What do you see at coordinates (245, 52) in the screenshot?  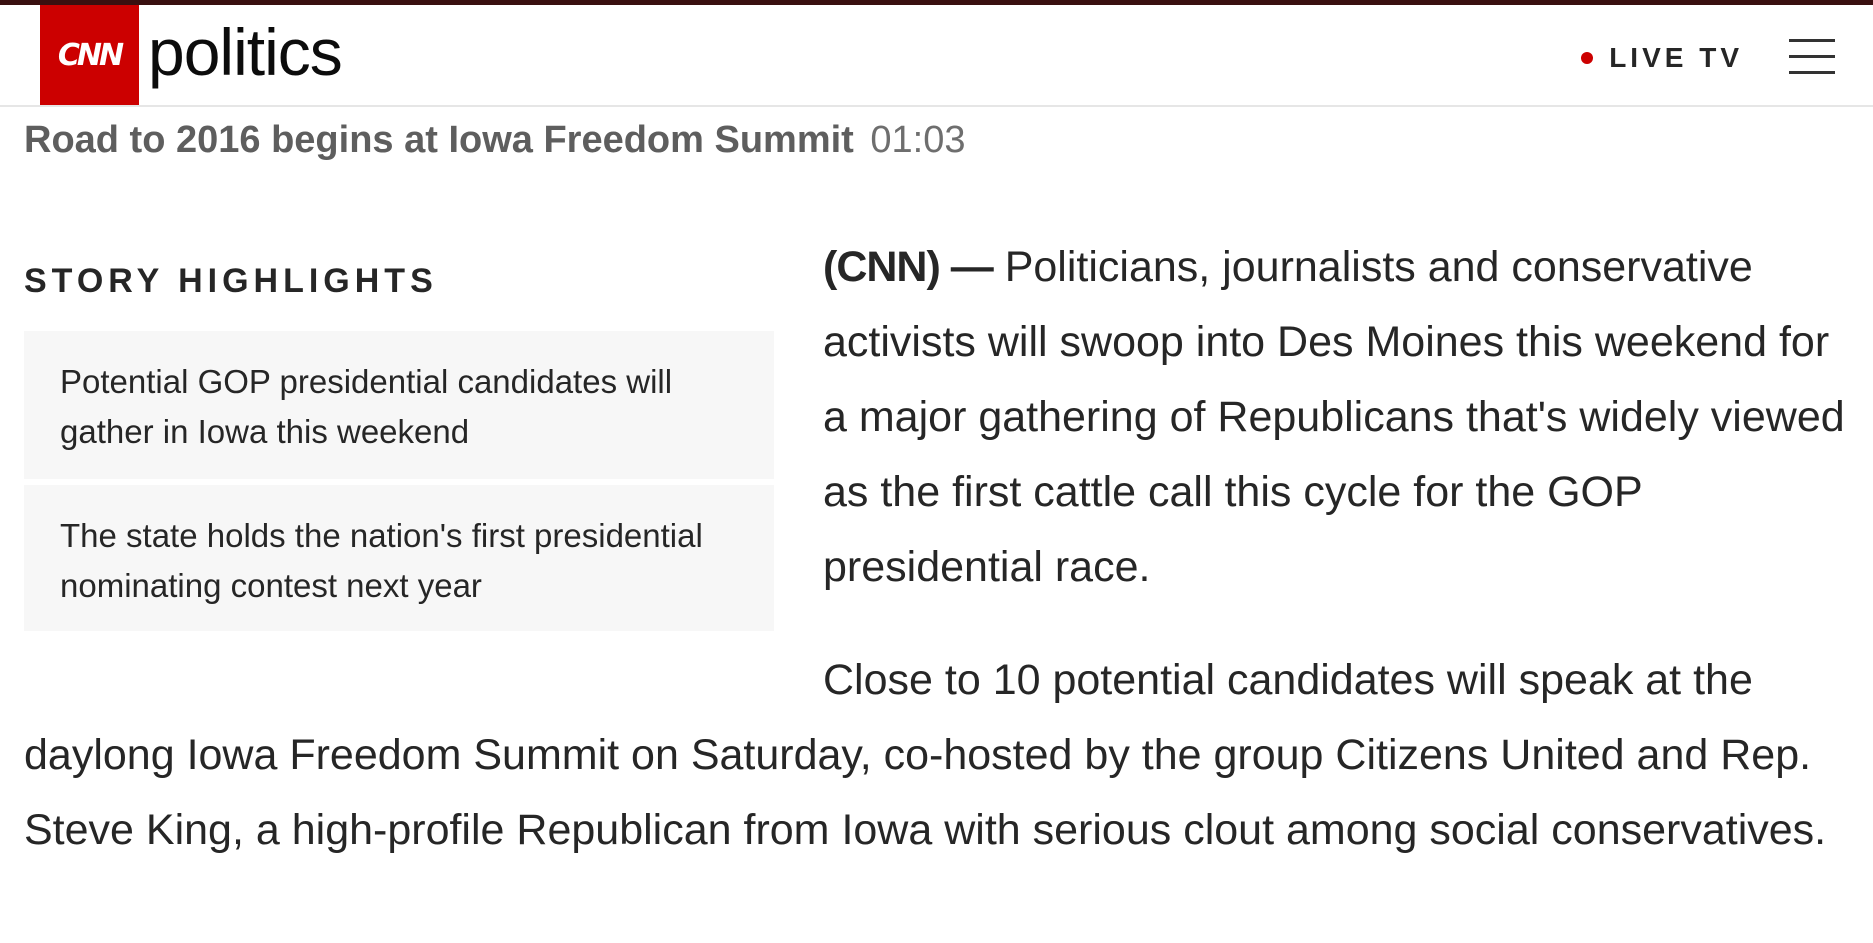 I see `section-name: politics` at bounding box center [245, 52].